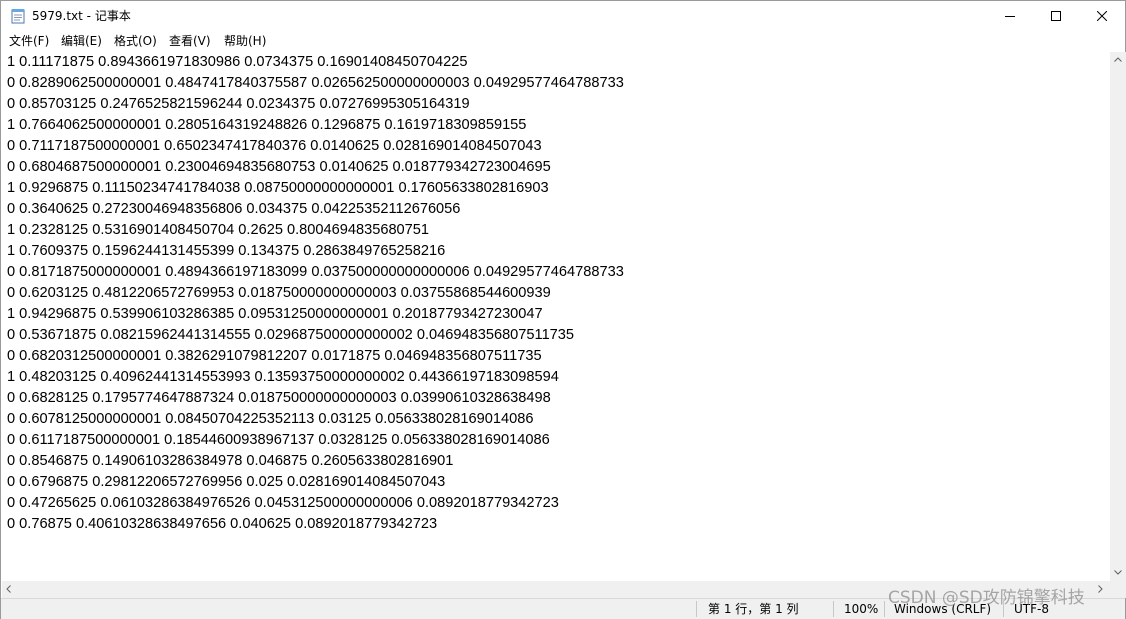 The height and width of the screenshot is (619, 1126). Describe the element at coordinates (81, 41) in the screenshot. I see `menu-edit: 编辑(E)` at that location.